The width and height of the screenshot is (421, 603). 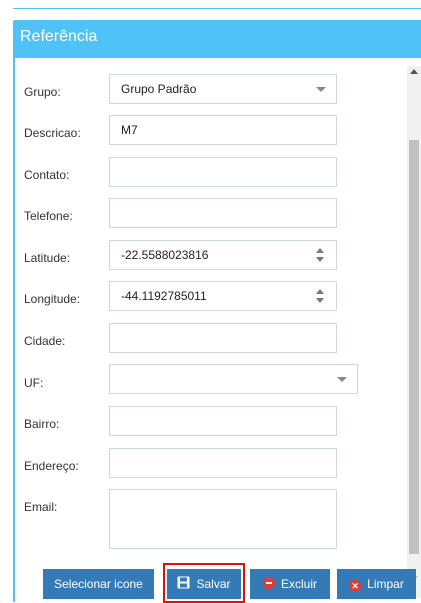 I want to click on cidade-input, so click(x=223, y=338).